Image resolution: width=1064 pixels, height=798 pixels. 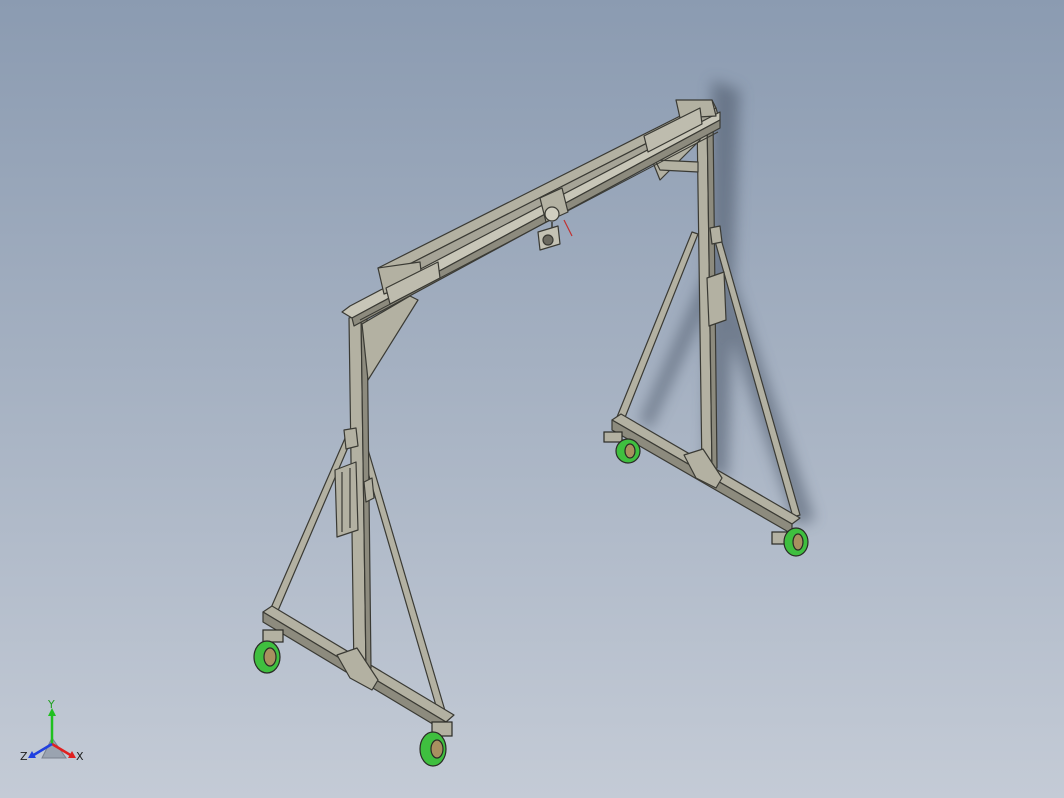 I want to click on orientation-triad: Y X Z, so click(x=54, y=736).